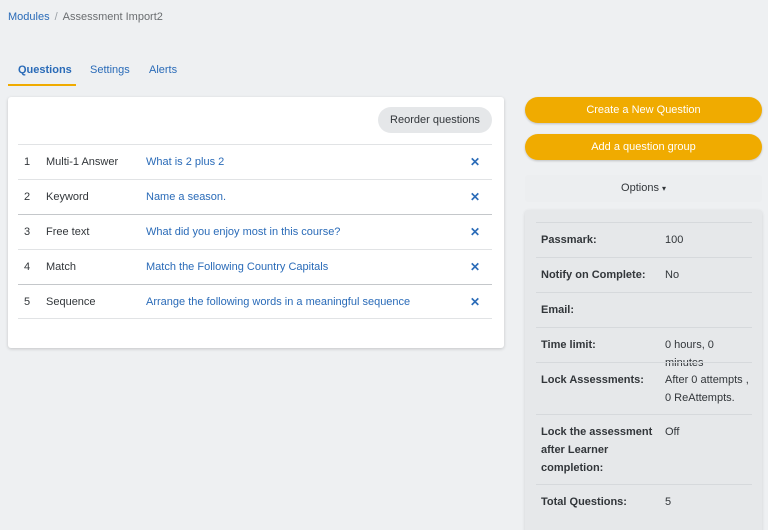 Image resolution: width=768 pixels, height=530 pixels. I want to click on question-number: 2, so click(27, 197).